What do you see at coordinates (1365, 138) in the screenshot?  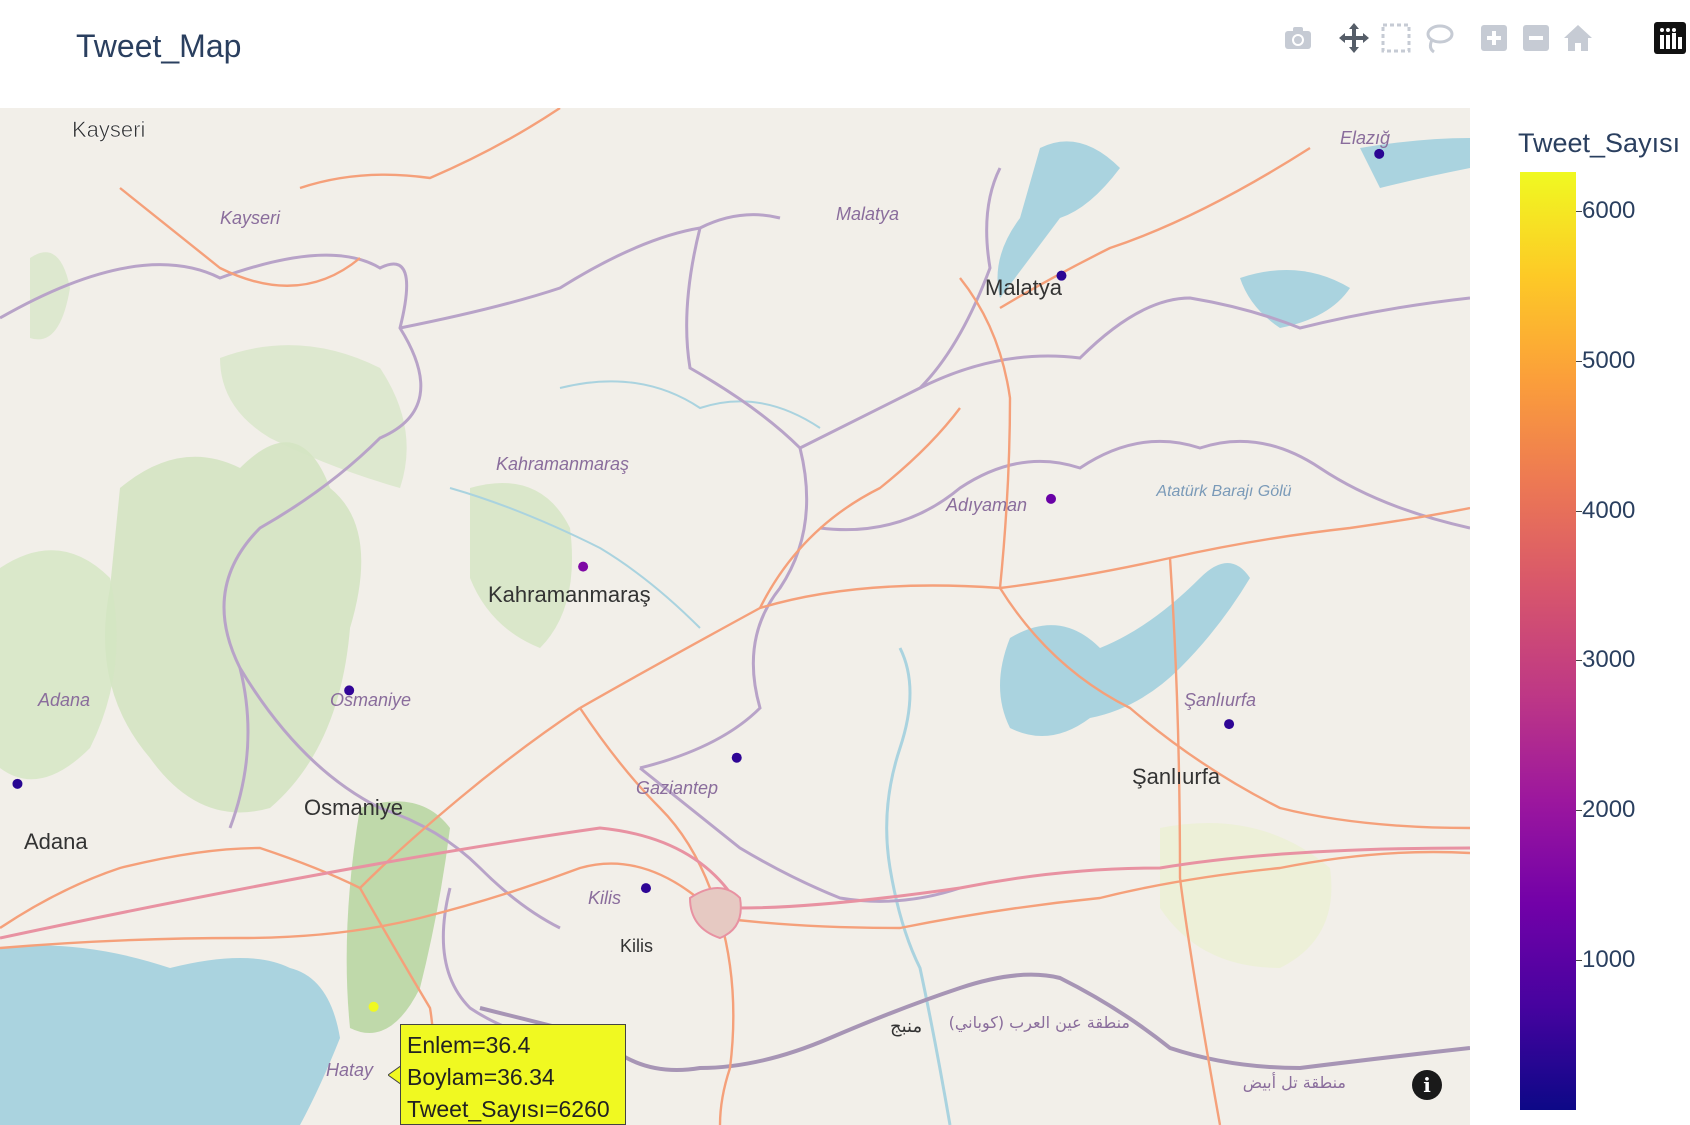 I see `place-label: Elazığ` at bounding box center [1365, 138].